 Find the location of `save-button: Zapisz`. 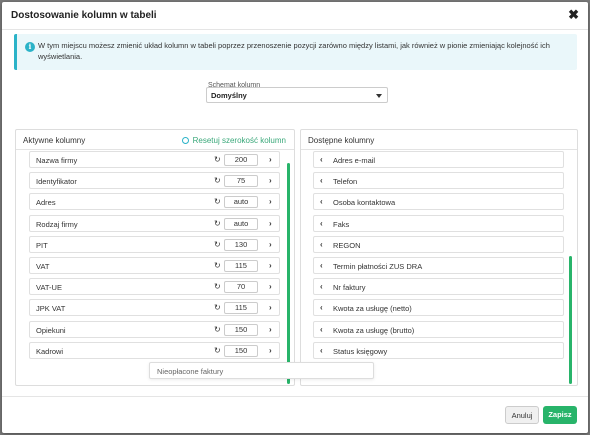

save-button: Zapisz is located at coordinates (560, 415).